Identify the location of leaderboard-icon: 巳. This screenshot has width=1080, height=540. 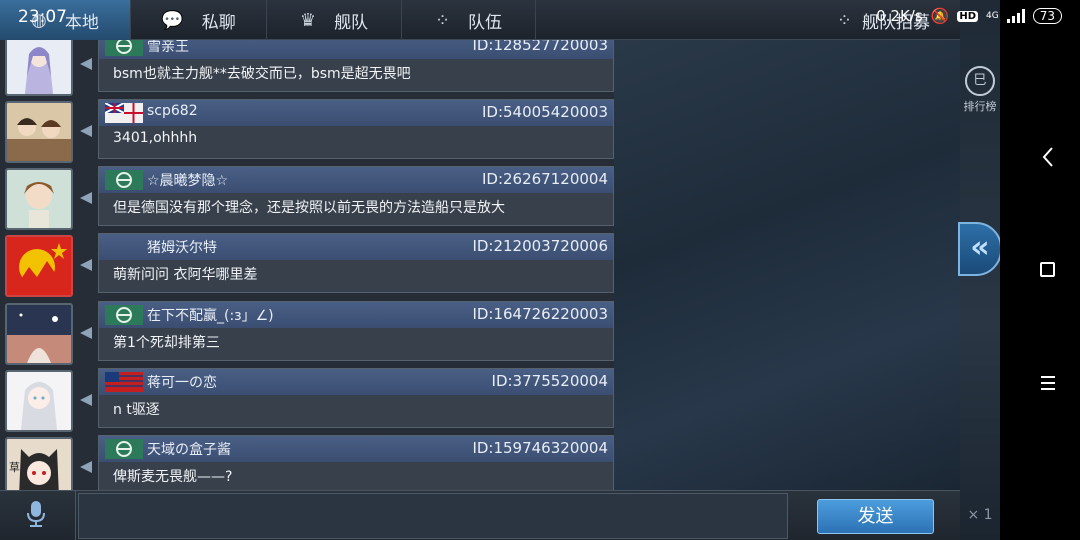
(980, 81).